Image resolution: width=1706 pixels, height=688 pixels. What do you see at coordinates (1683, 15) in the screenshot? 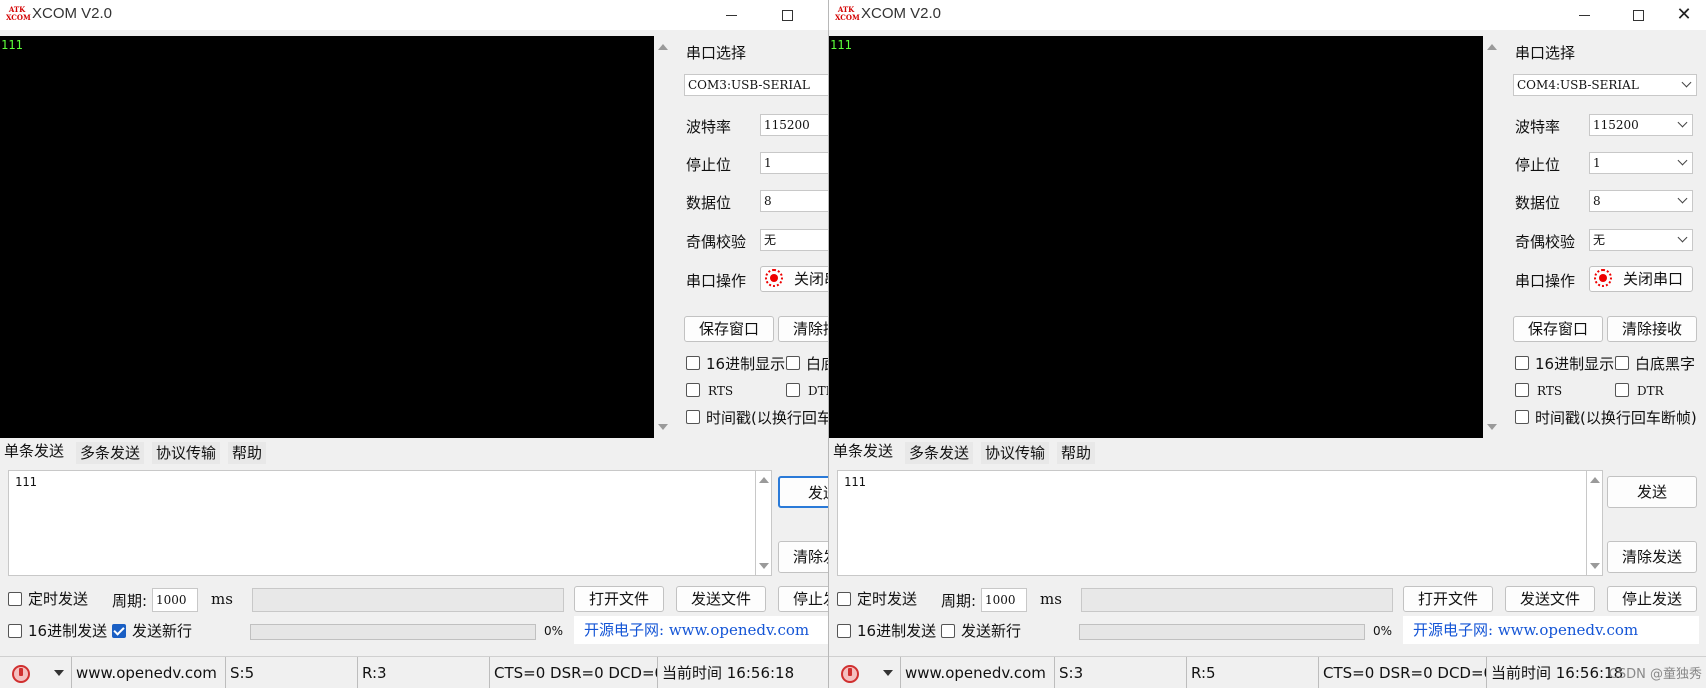
I see `close-button: ✕` at bounding box center [1683, 15].